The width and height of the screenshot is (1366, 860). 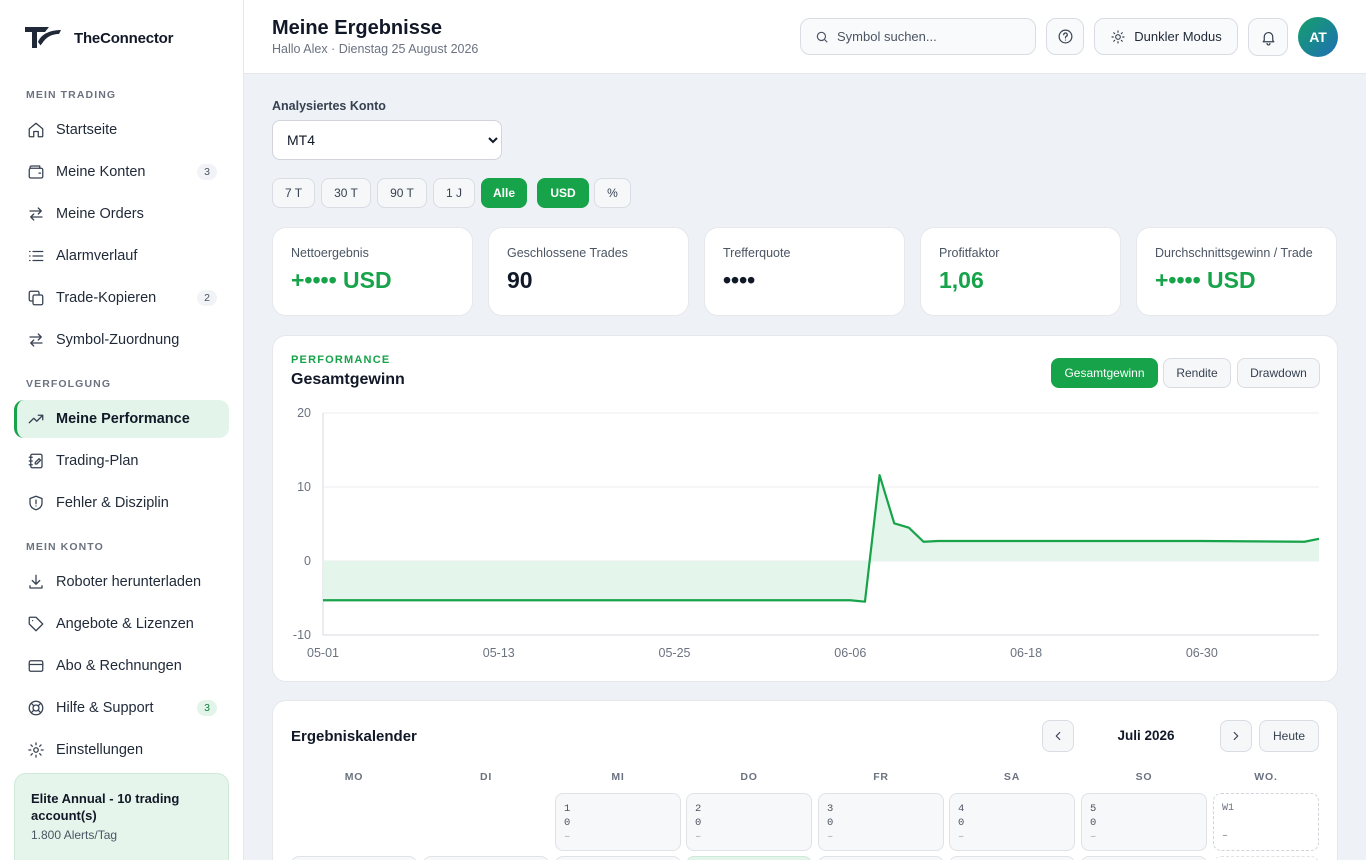 I want to click on home-icon, so click(x=36, y=130).